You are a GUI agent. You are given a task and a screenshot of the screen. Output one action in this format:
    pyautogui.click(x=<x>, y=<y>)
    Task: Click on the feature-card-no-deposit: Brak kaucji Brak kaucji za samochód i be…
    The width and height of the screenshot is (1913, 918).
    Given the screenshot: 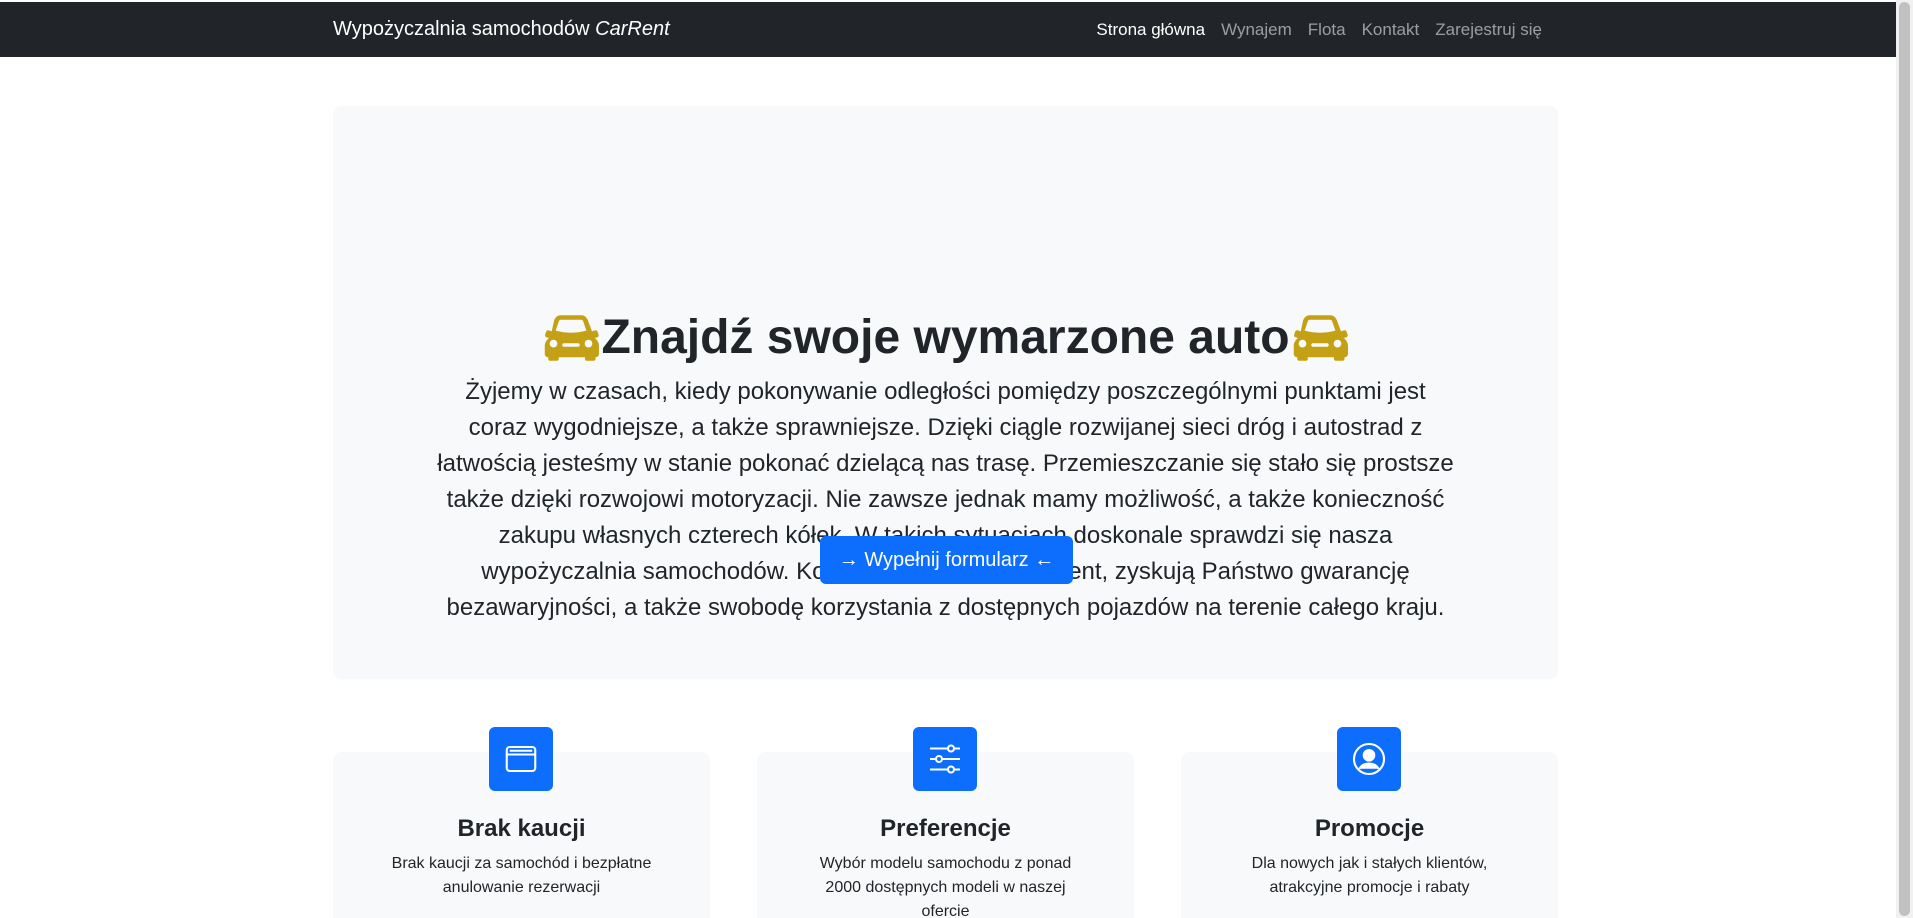 What is the action you would take?
    pyautogui.click(x=521, y=822)
    